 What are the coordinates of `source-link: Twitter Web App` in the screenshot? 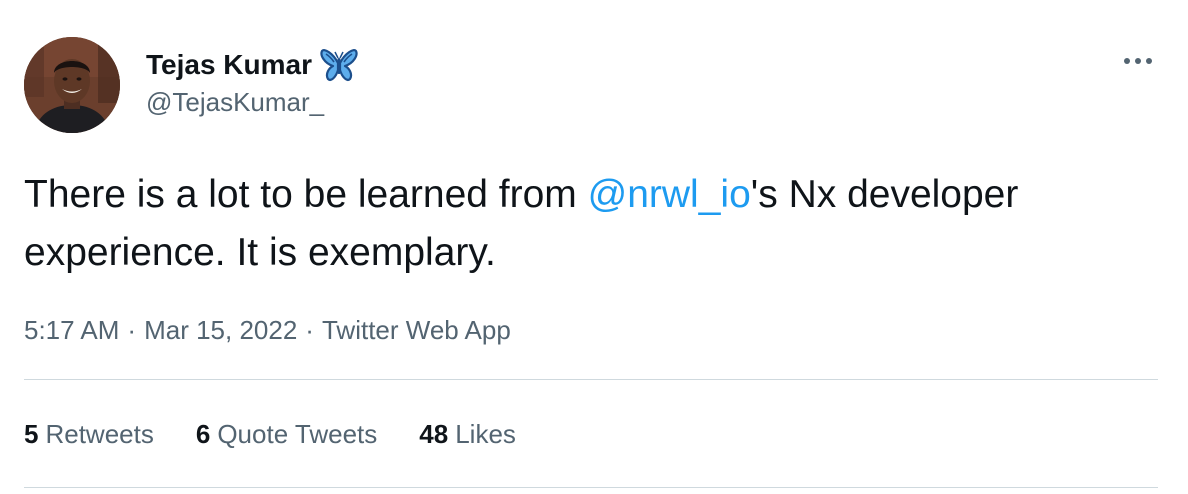 It's located at (416, 330).